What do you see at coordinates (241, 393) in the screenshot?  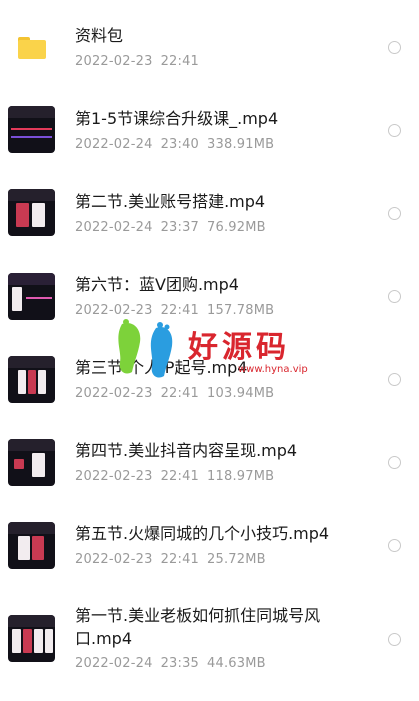 I see `file-size: 103.94MB` at bounding box center [241, 393].